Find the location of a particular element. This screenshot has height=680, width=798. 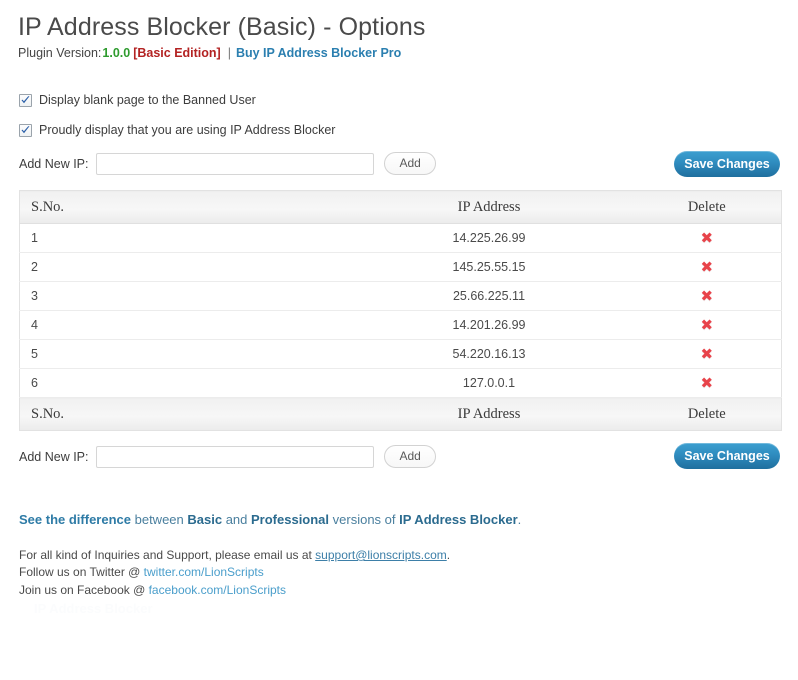

cell-sno: 1 is located at coordinates (182, 238).